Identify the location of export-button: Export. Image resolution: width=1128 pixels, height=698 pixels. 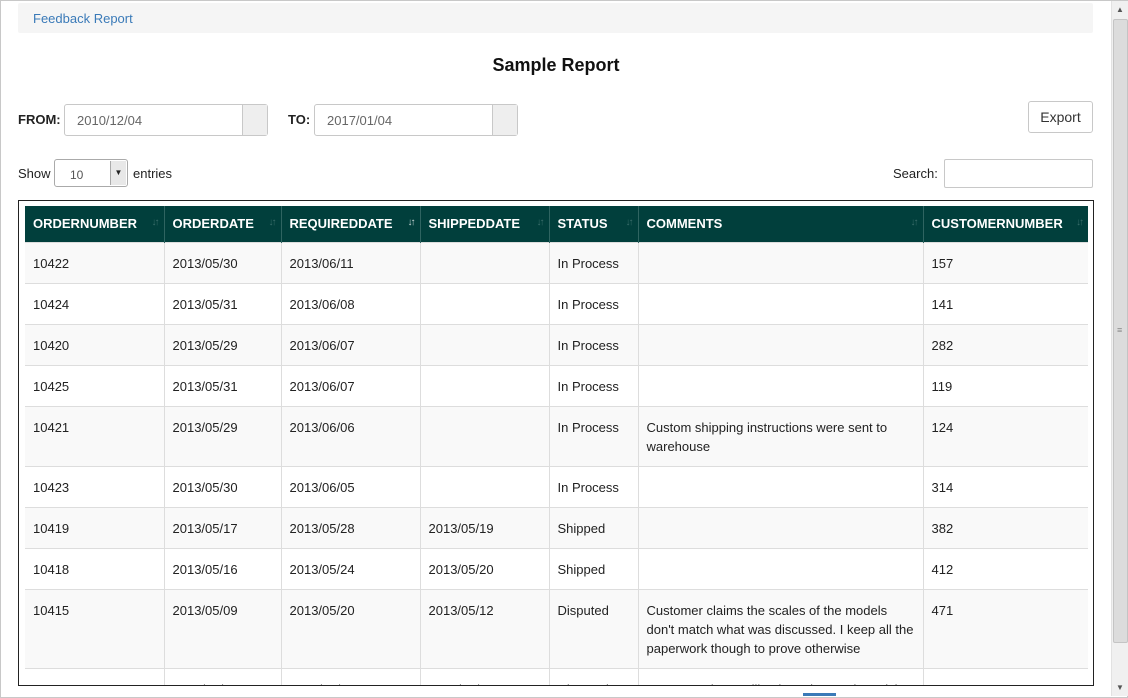
(1060, 117).